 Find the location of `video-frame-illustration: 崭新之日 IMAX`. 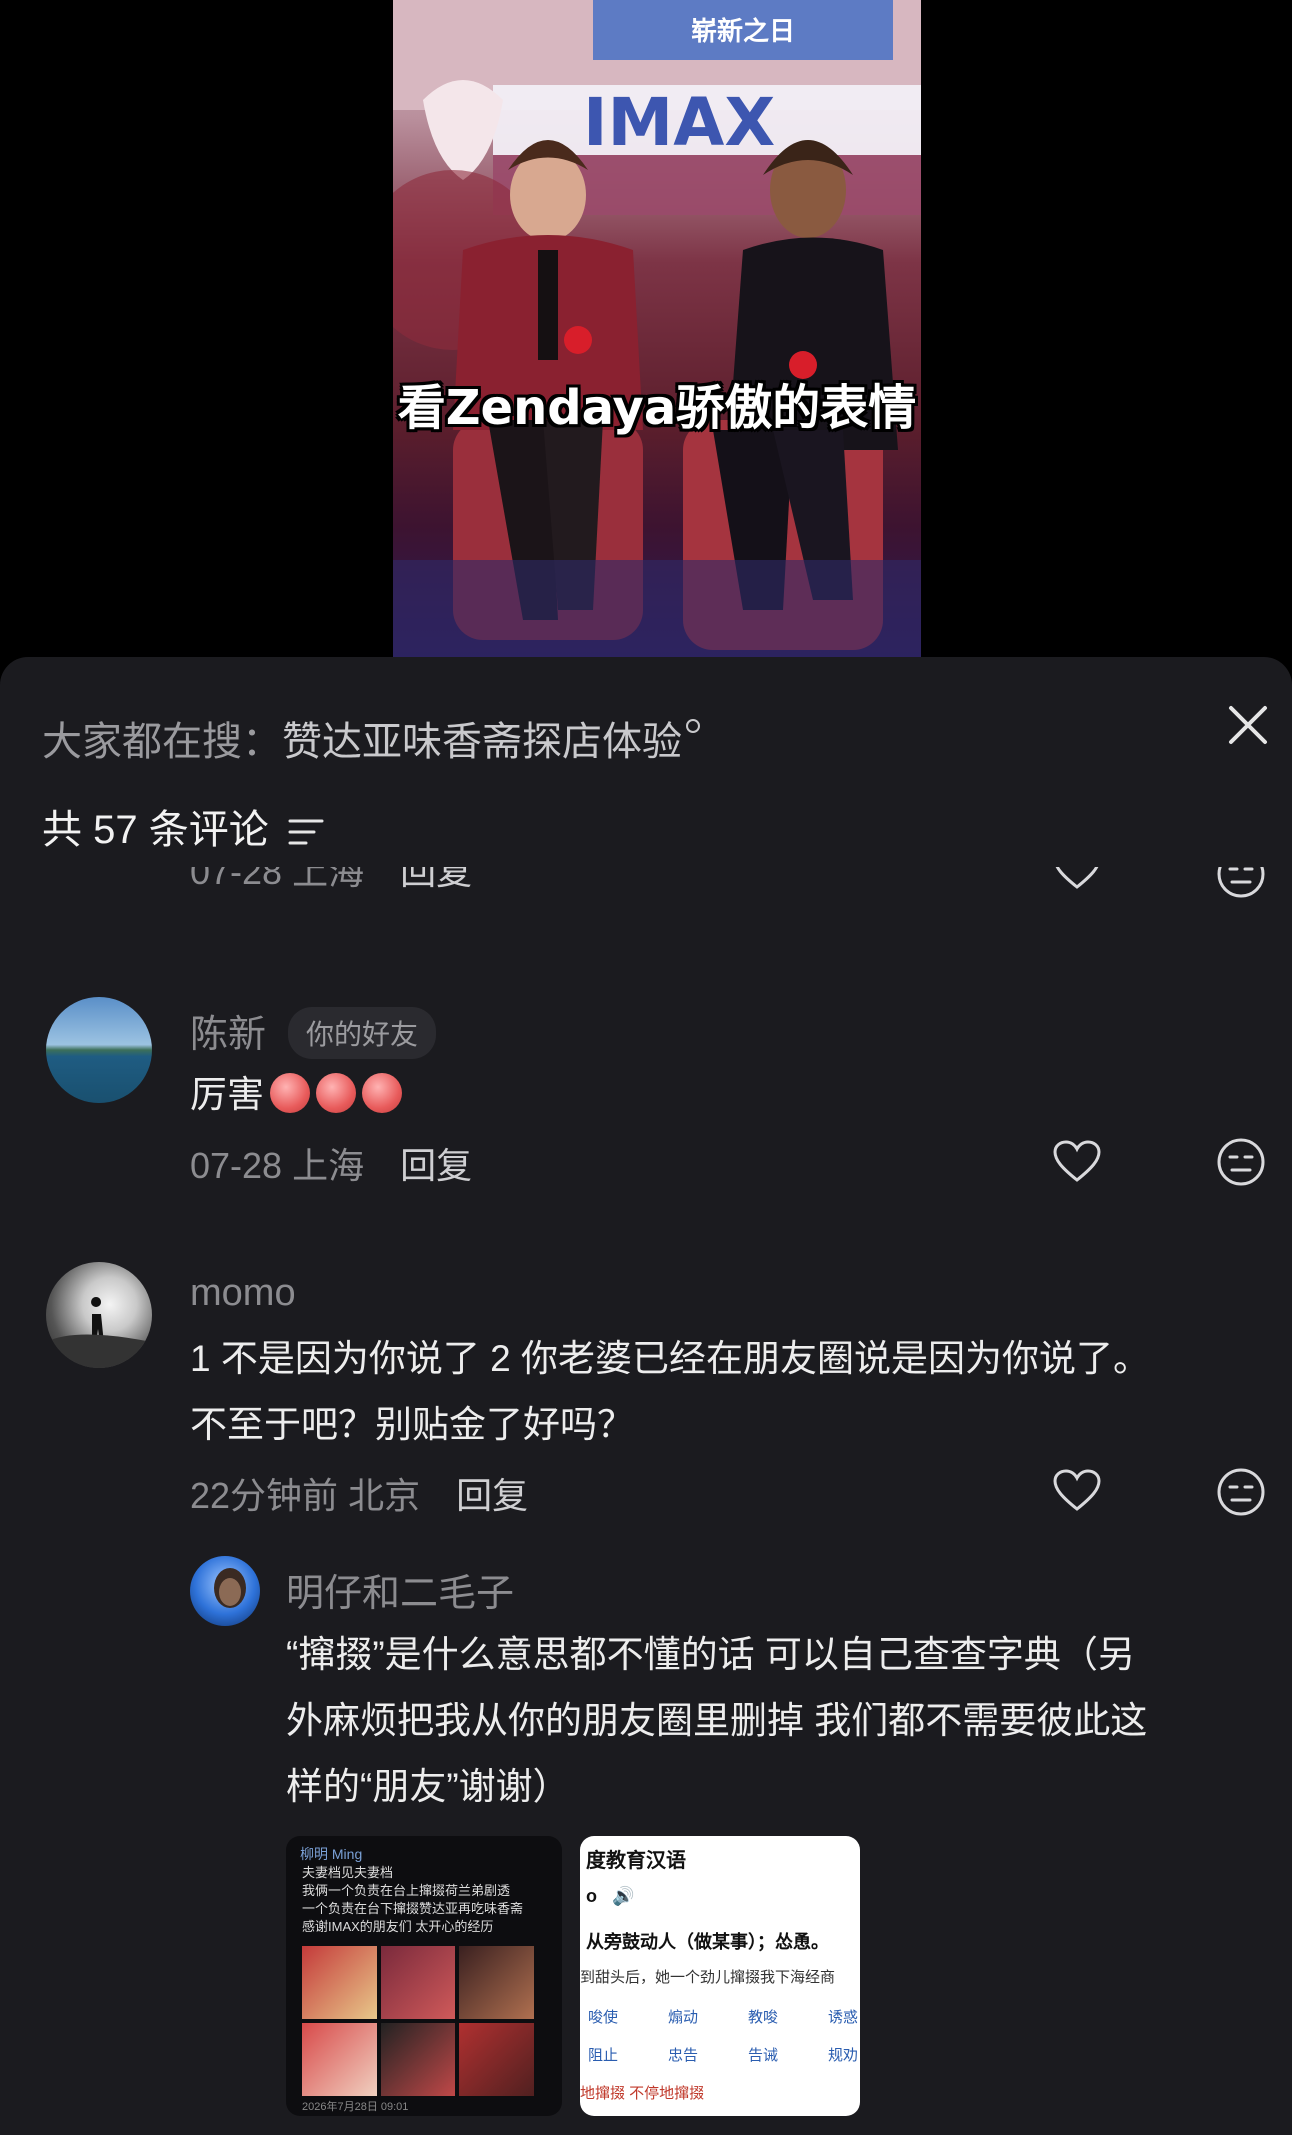

video-frame-illustration: 崭新之日 IMAX is located at coordinates (657, 328).